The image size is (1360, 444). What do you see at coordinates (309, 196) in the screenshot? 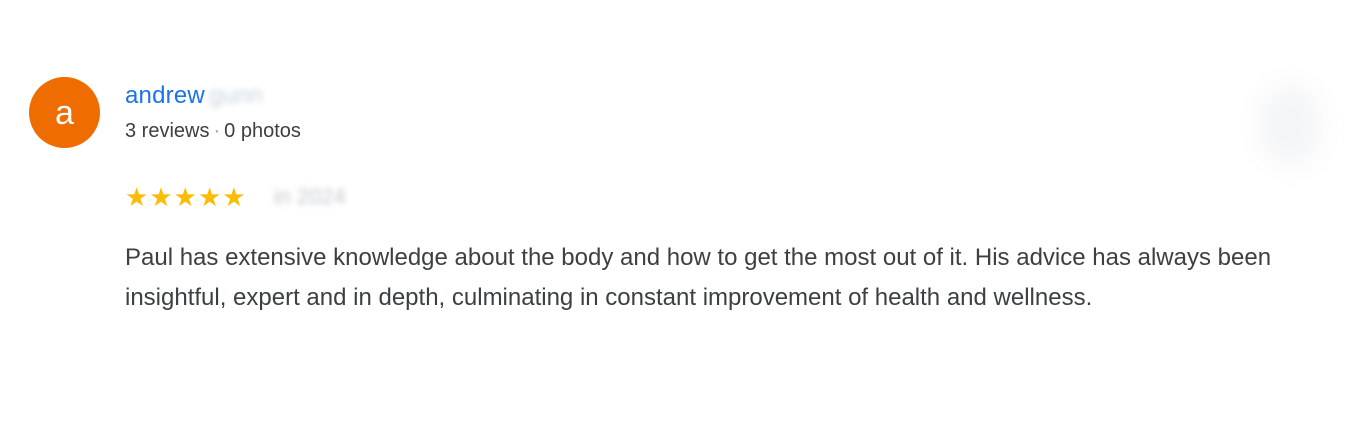
I see `review-date-redacted: in 2024` at bounding box center [309, 196].